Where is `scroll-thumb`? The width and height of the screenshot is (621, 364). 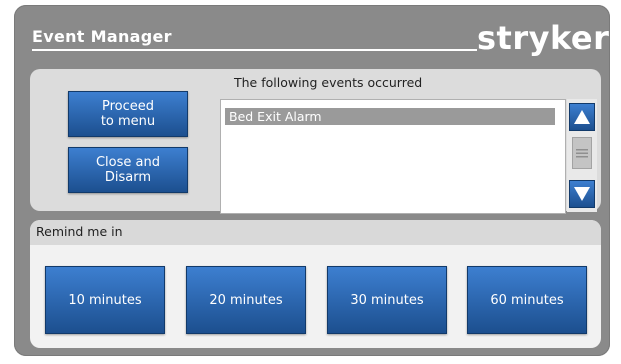
scroll-thumb is located at coordinates (582, 153).